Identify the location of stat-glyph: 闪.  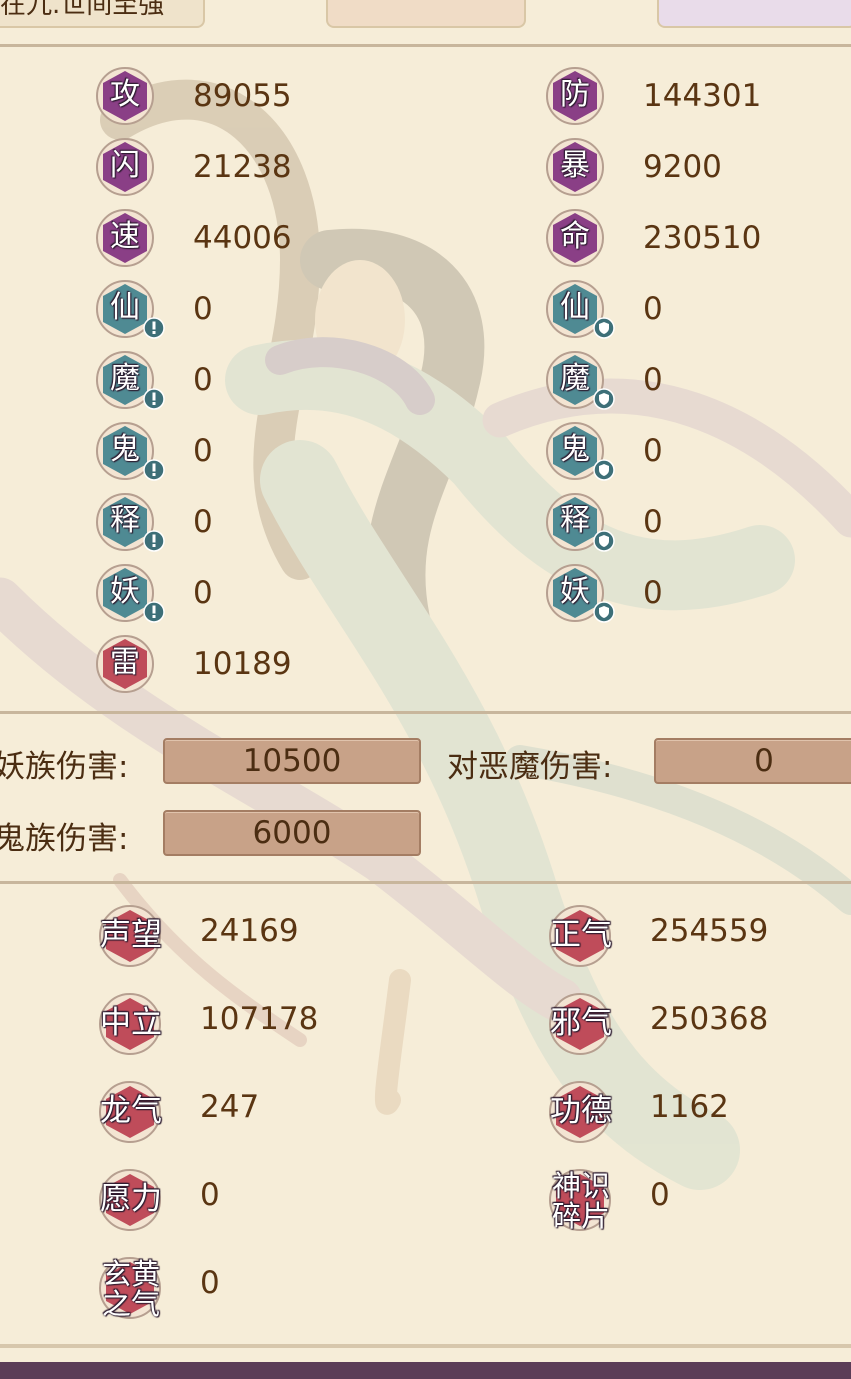
(125, 165).